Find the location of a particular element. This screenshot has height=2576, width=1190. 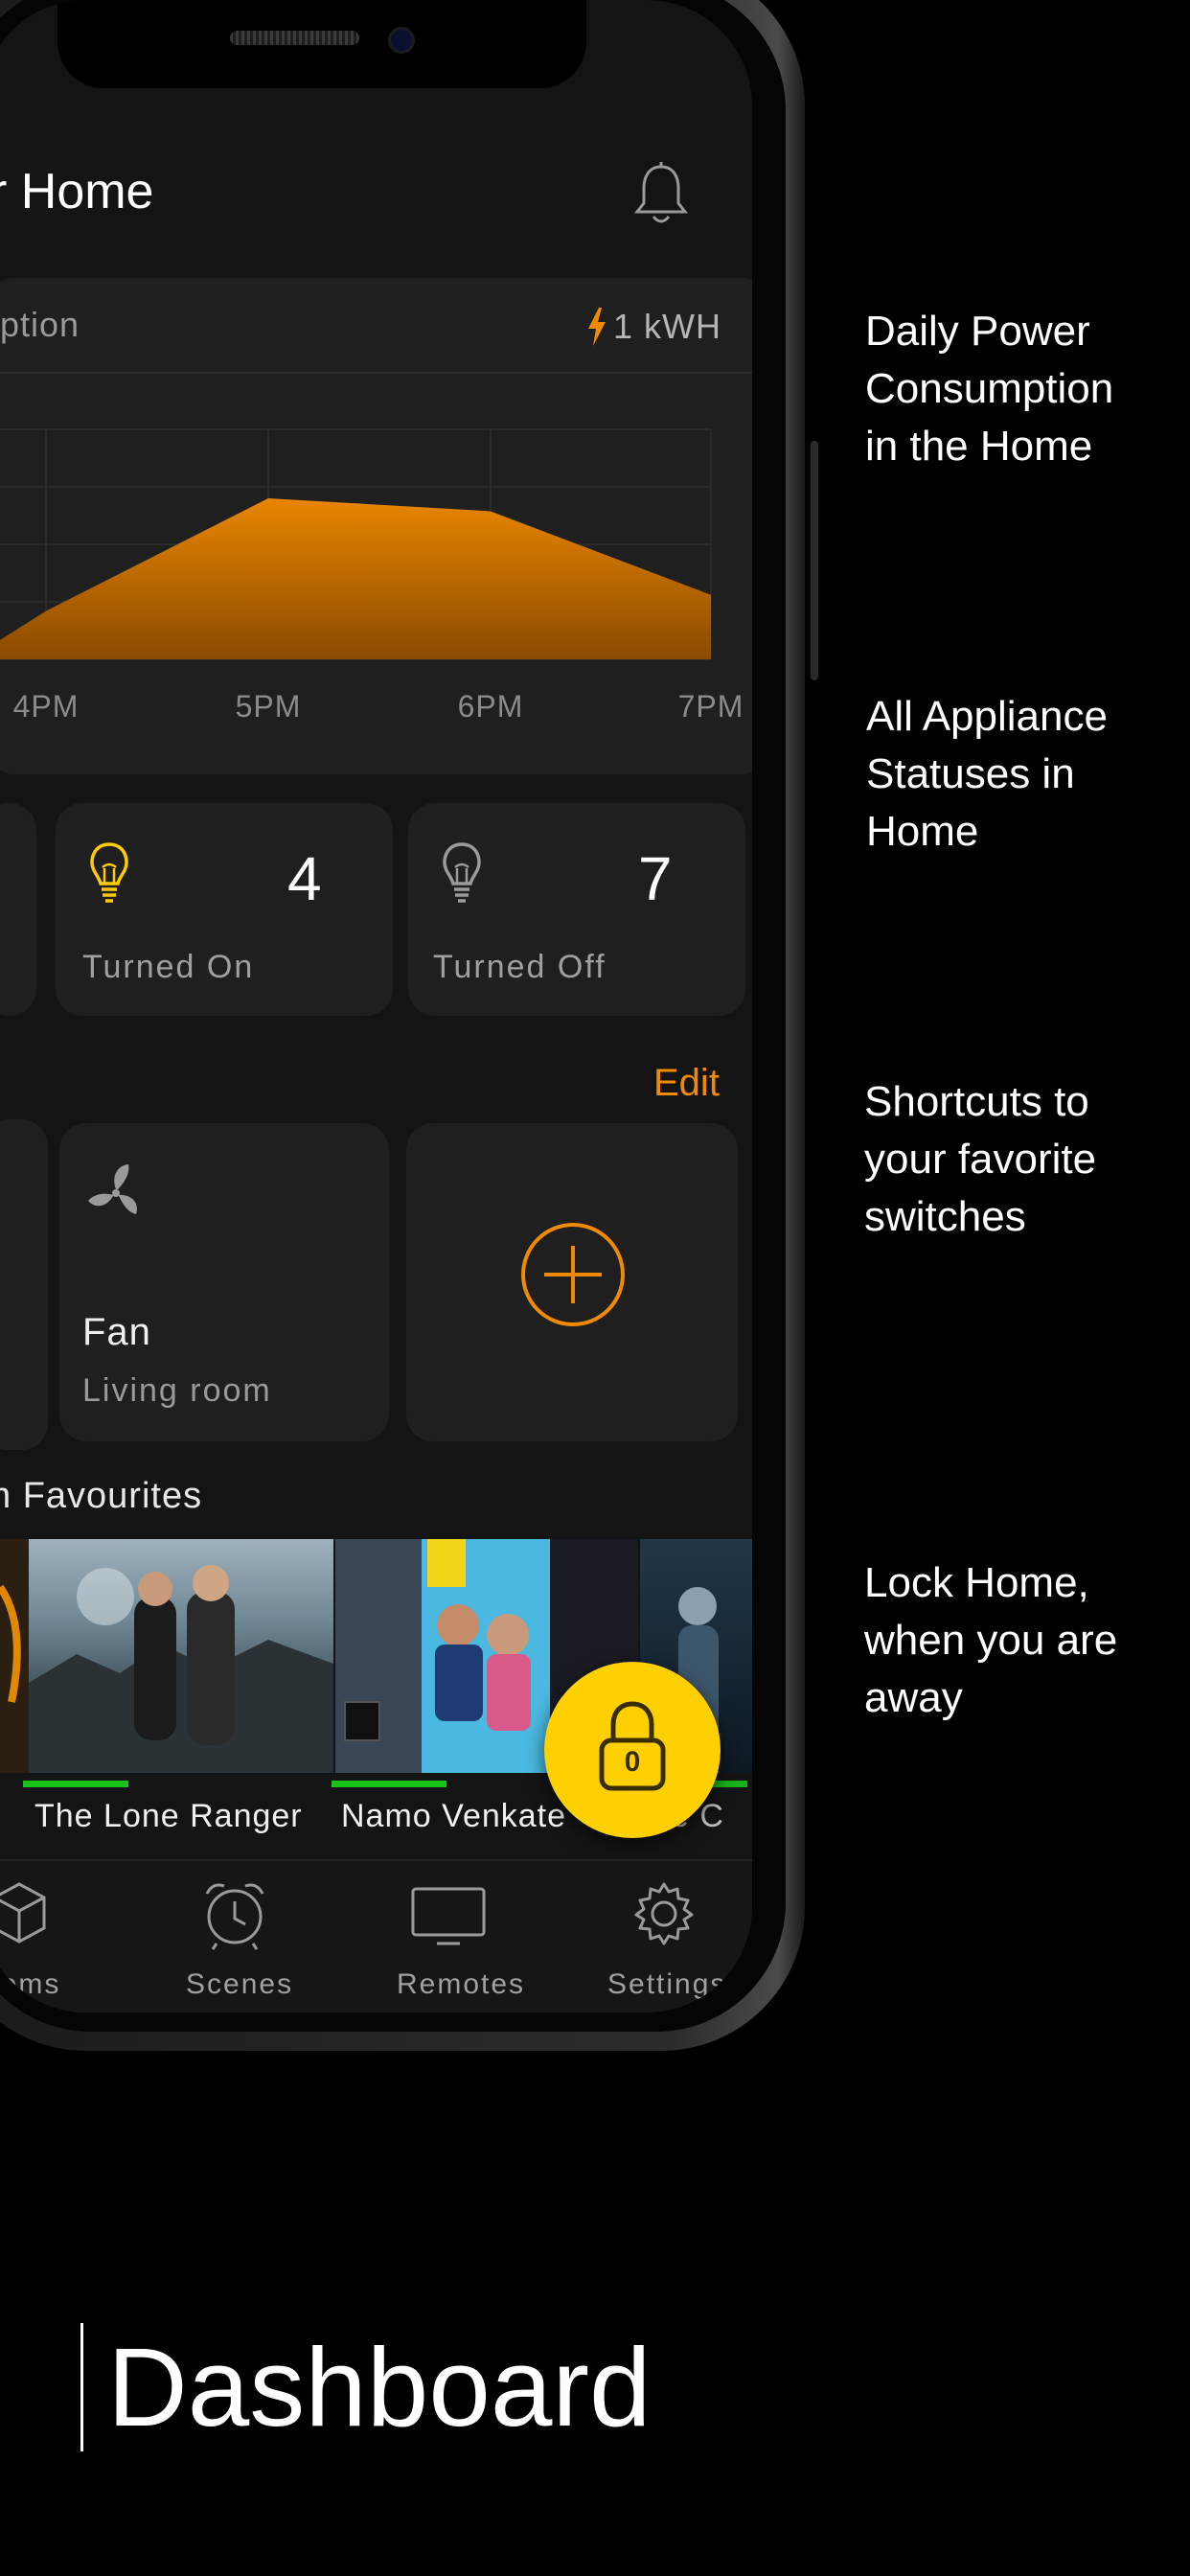

add-shortcut-card is located at coordinates (572, 1282).